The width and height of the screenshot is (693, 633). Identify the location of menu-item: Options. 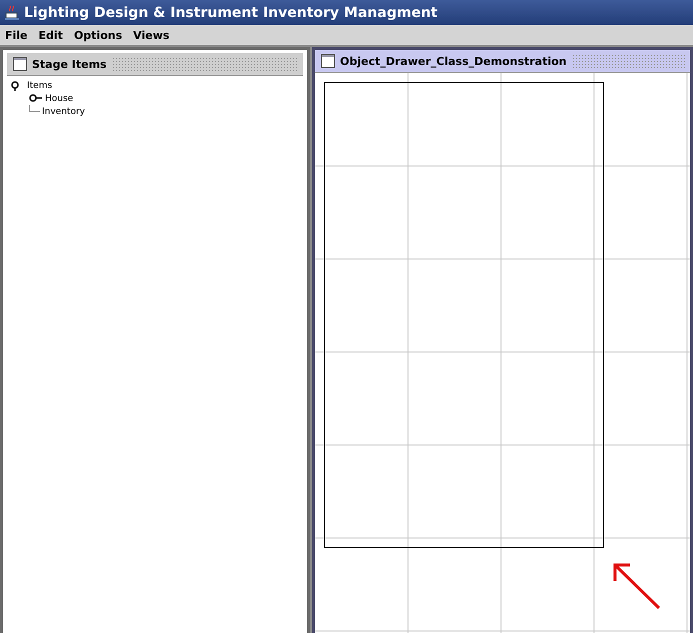
(98, 35).